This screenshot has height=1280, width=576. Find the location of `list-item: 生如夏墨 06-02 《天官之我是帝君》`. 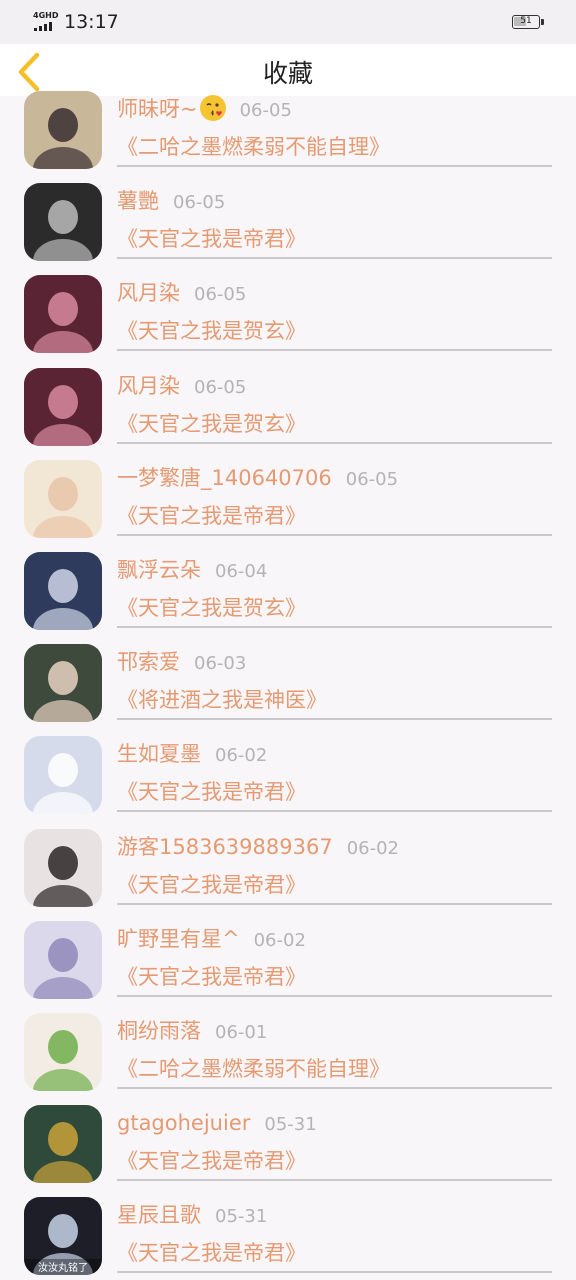

list-item: 生如夏墨 06-02 《天官之我是帝君》 is located at coordinates (288, 783).